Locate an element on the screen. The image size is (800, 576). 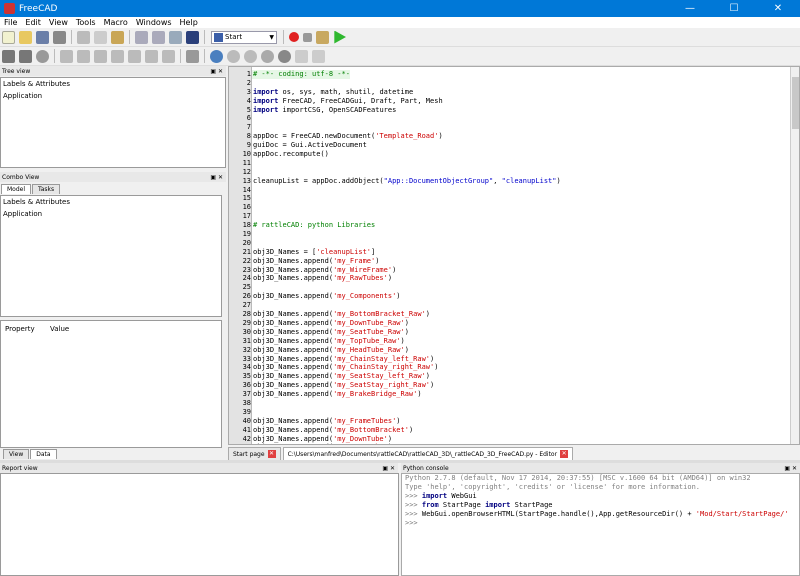
code-line: 16 is located at coordinates (509, 207).